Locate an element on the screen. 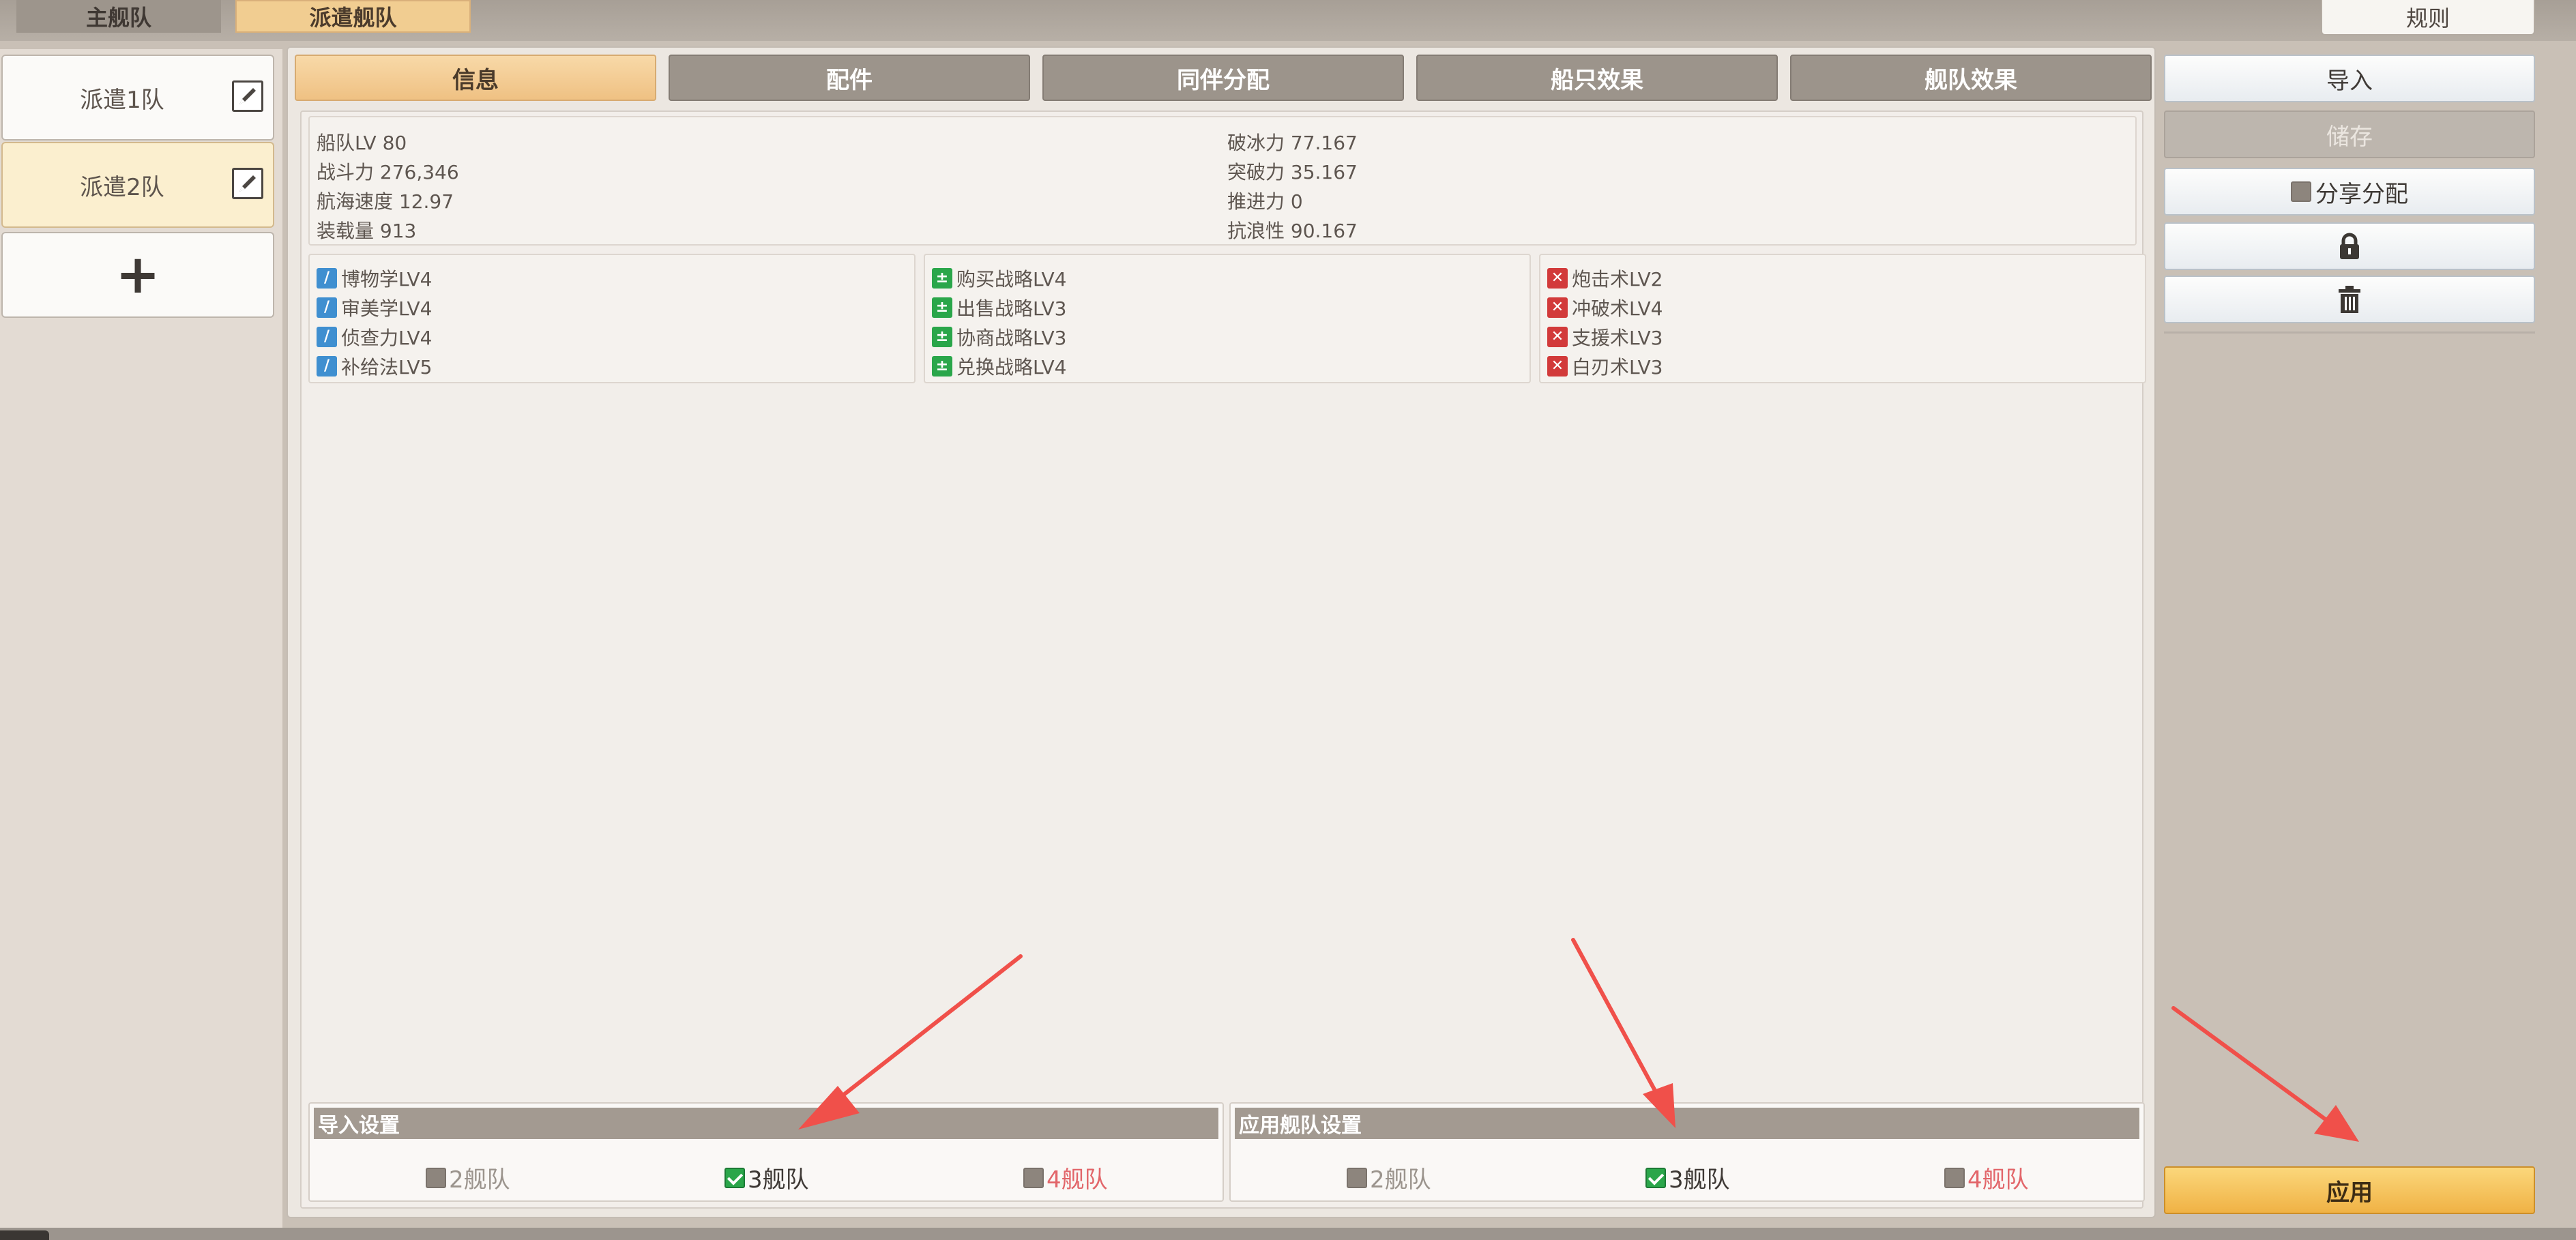  tab-ship-effects: 船只效果 is located at coordinates (1597, 78).